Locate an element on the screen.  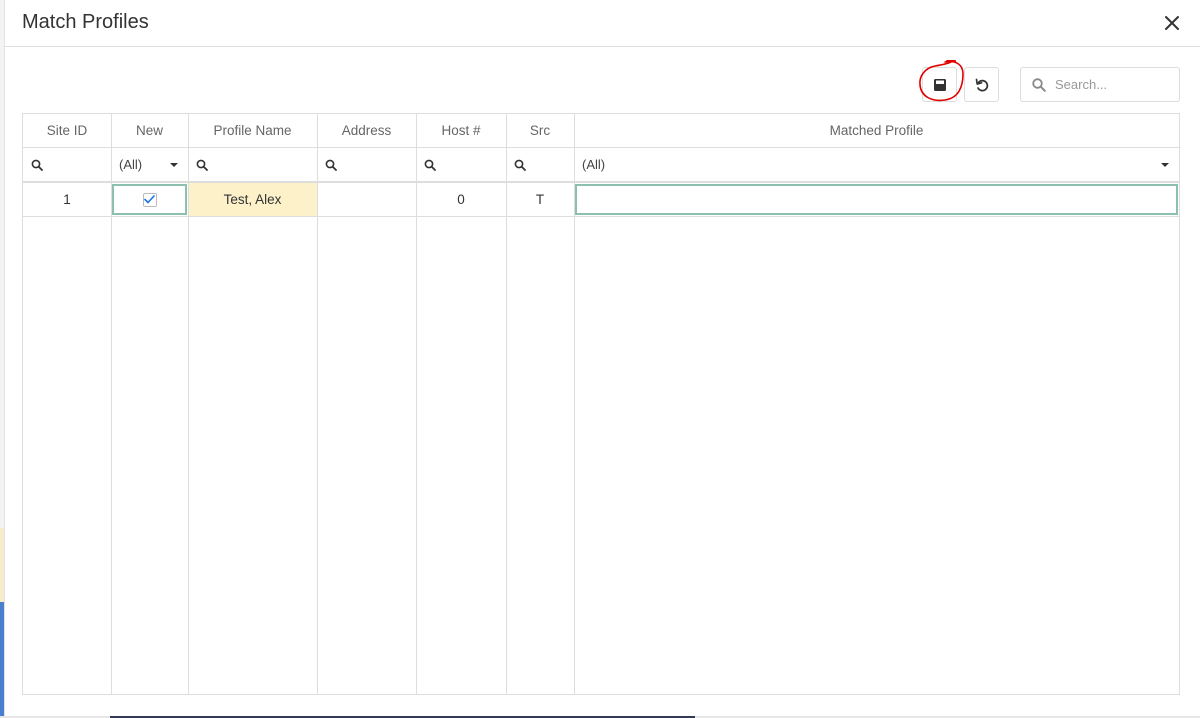
close-icon is located at coordinates (1172, 23).